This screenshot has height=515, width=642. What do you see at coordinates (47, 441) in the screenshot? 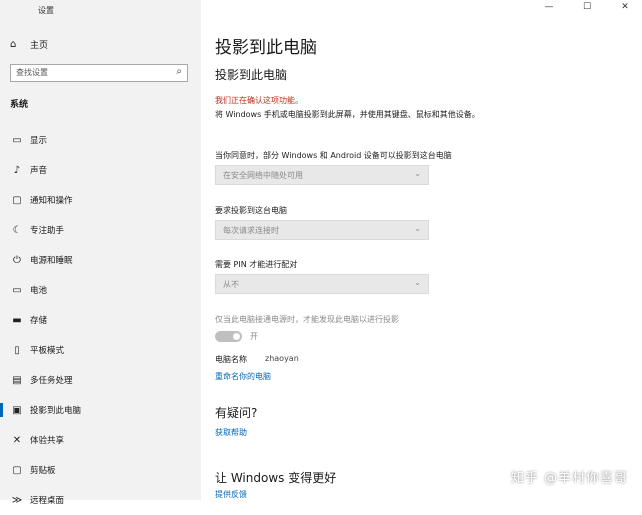
I see `sidebar-item-label: 体验共享` at bounding box center [47, 441].